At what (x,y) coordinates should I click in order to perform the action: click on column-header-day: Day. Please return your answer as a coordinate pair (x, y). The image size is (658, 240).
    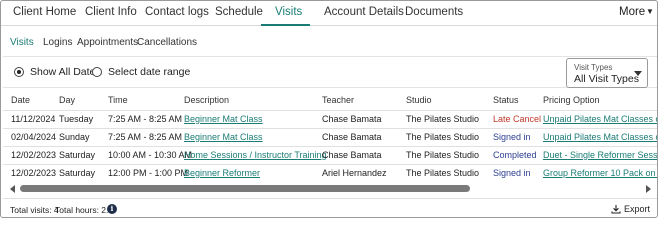
    Looking at the image, I should click on (67, 100).